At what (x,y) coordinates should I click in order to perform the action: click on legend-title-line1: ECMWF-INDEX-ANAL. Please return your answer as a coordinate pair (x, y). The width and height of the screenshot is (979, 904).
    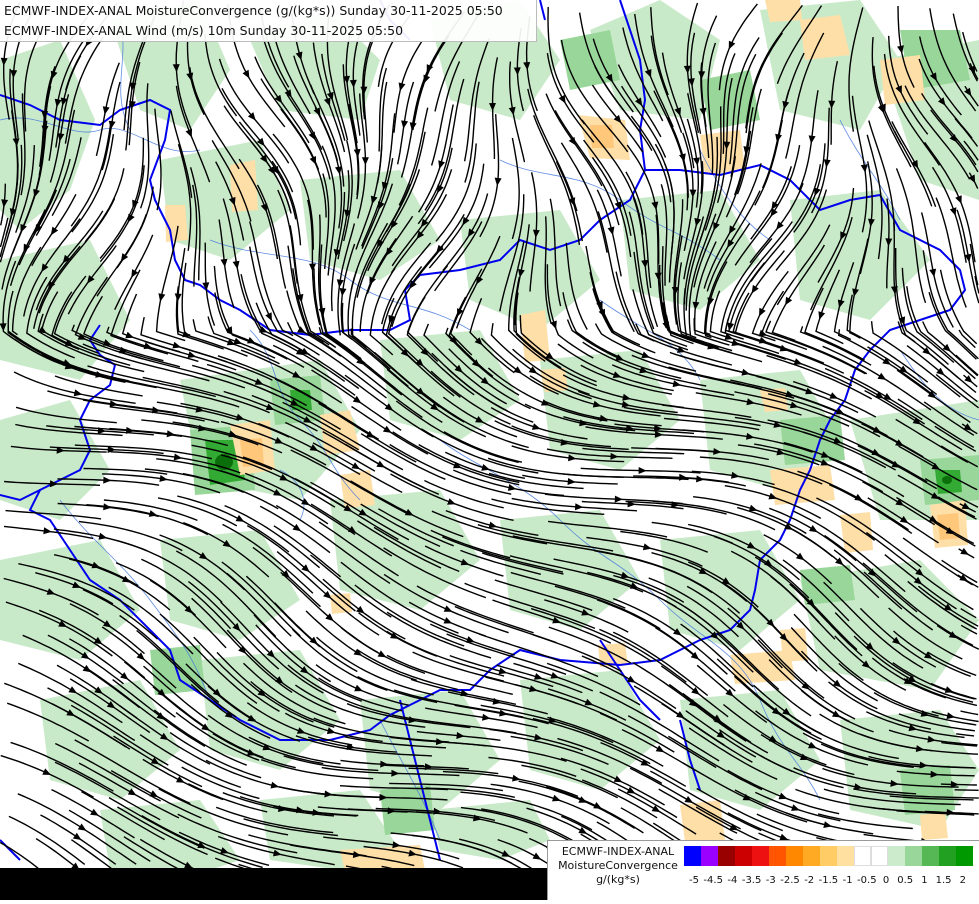
    Looking at the image, I should click on (618, 851).